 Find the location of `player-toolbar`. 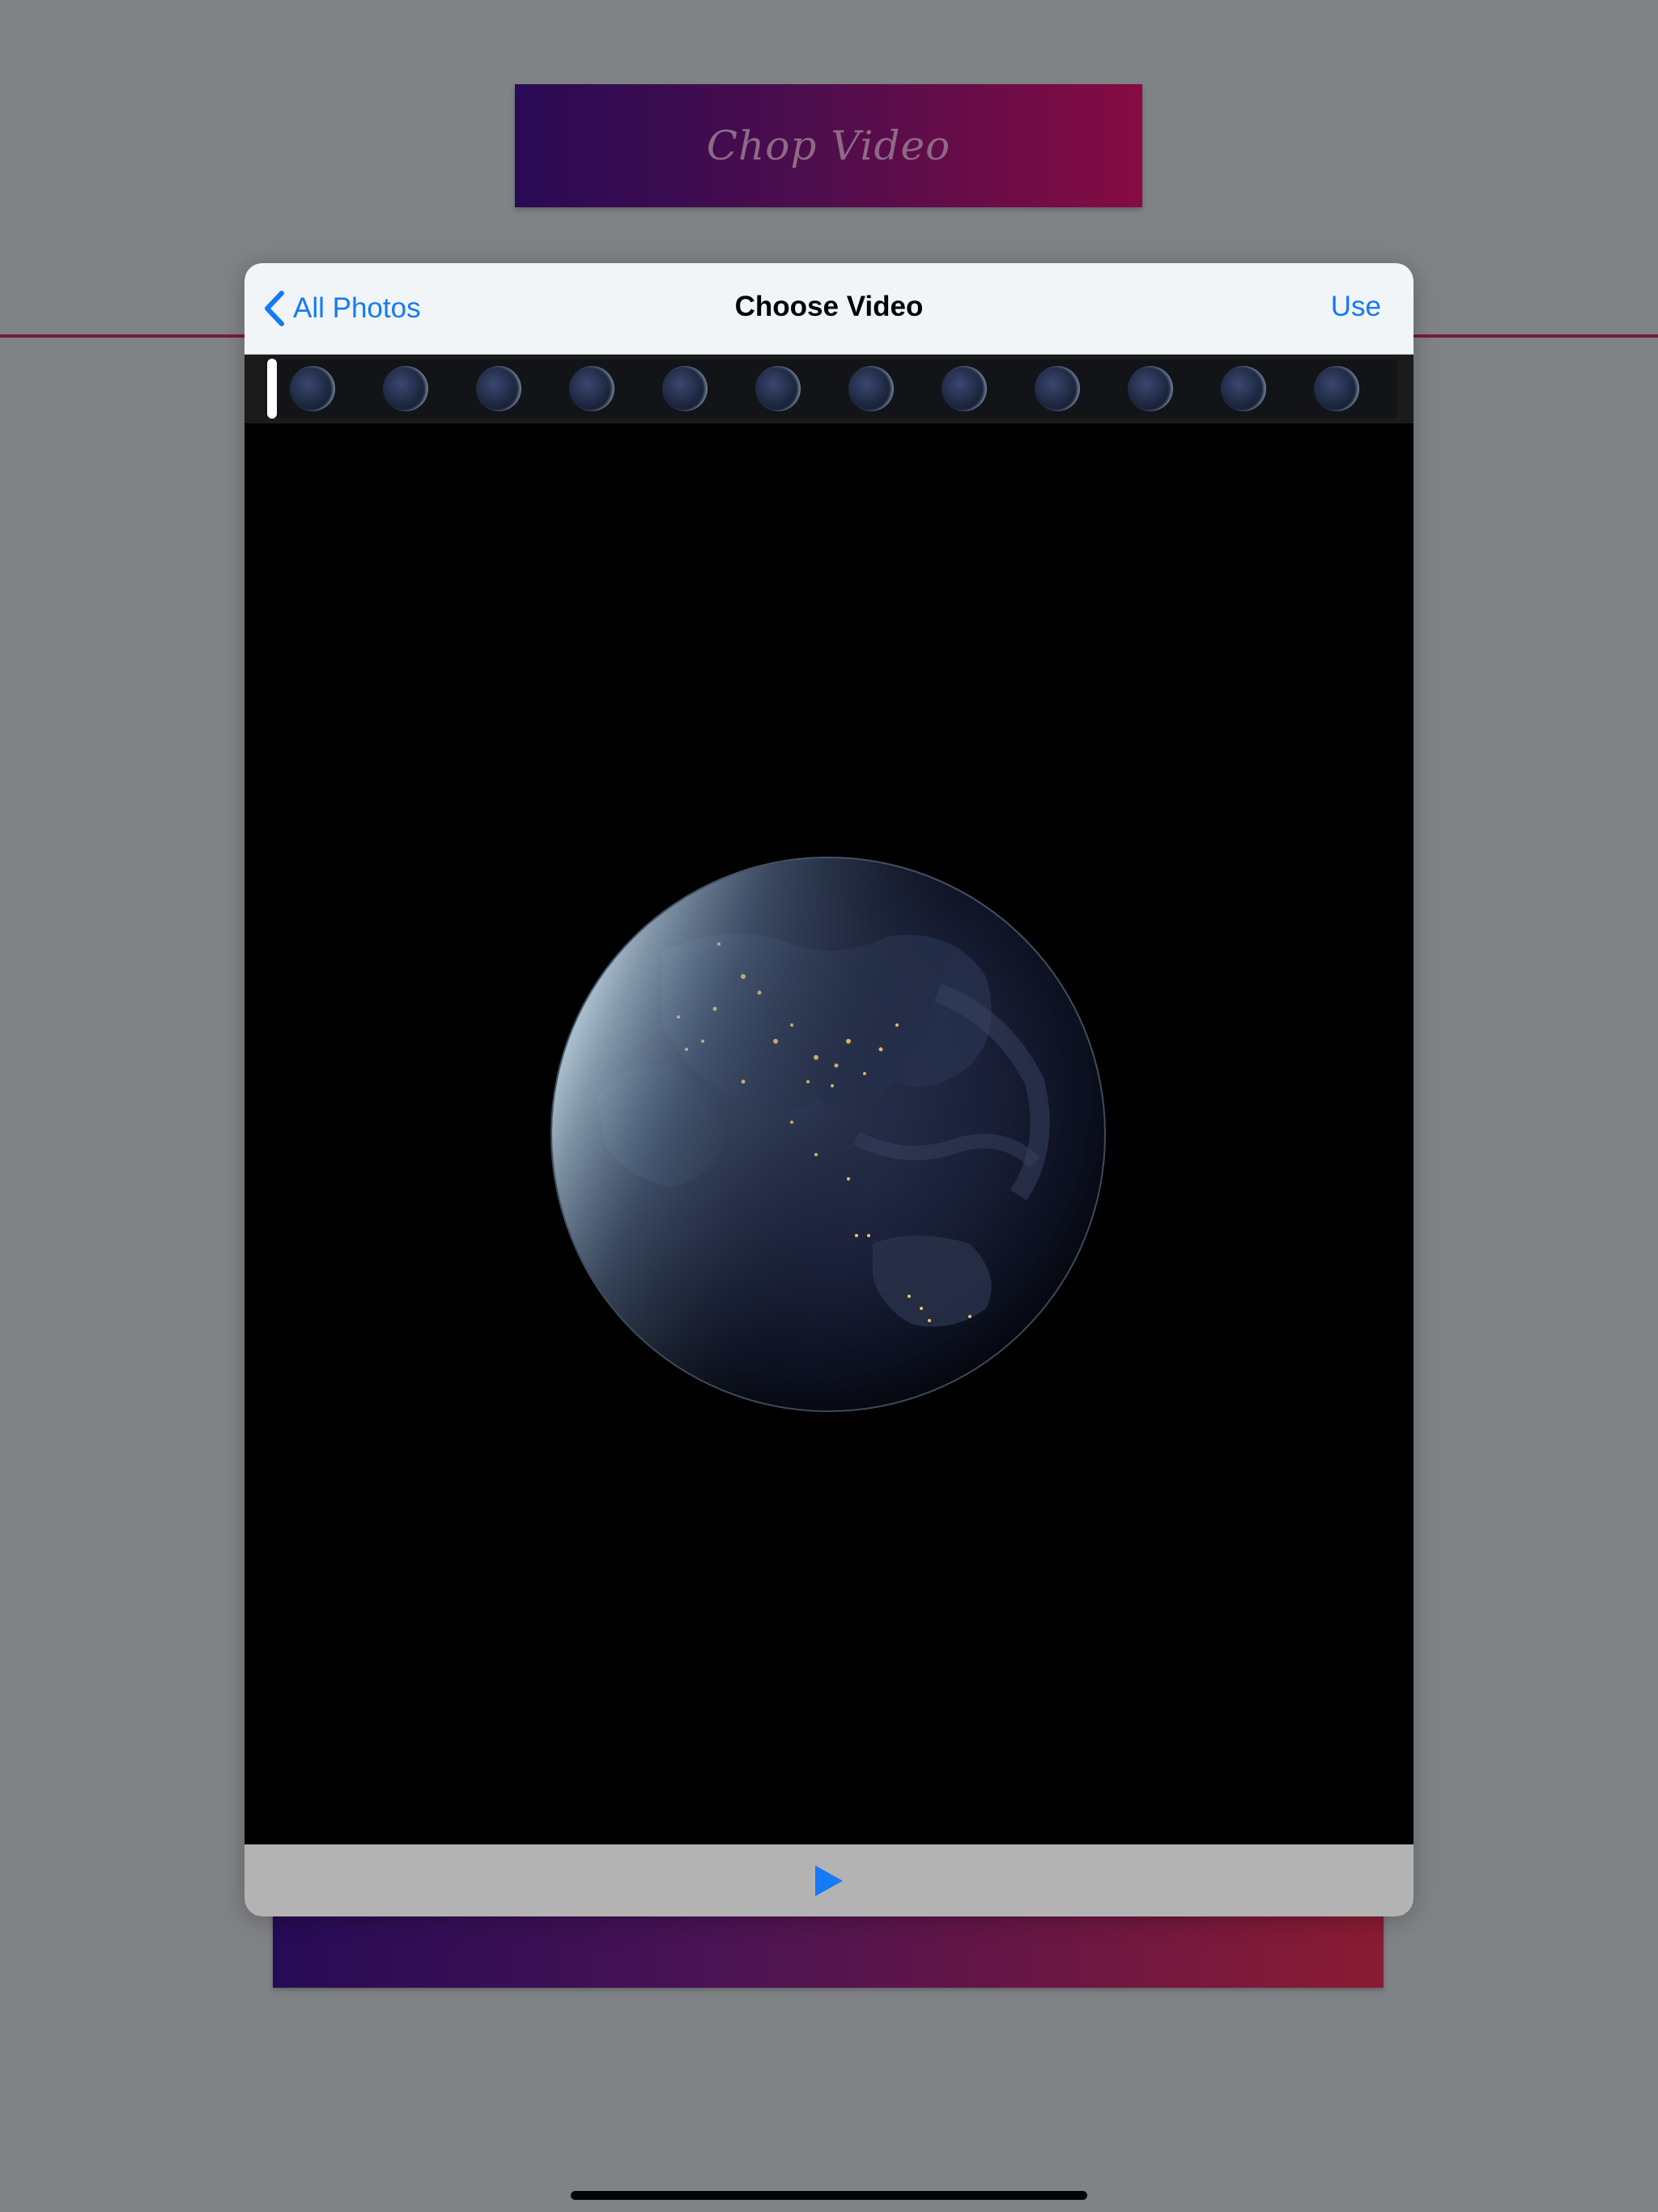

player-toolbar is located at coordinates (829, 1880).